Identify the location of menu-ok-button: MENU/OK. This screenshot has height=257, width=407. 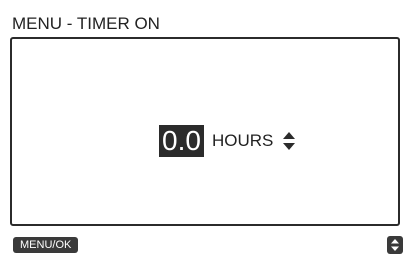
(46, 245).